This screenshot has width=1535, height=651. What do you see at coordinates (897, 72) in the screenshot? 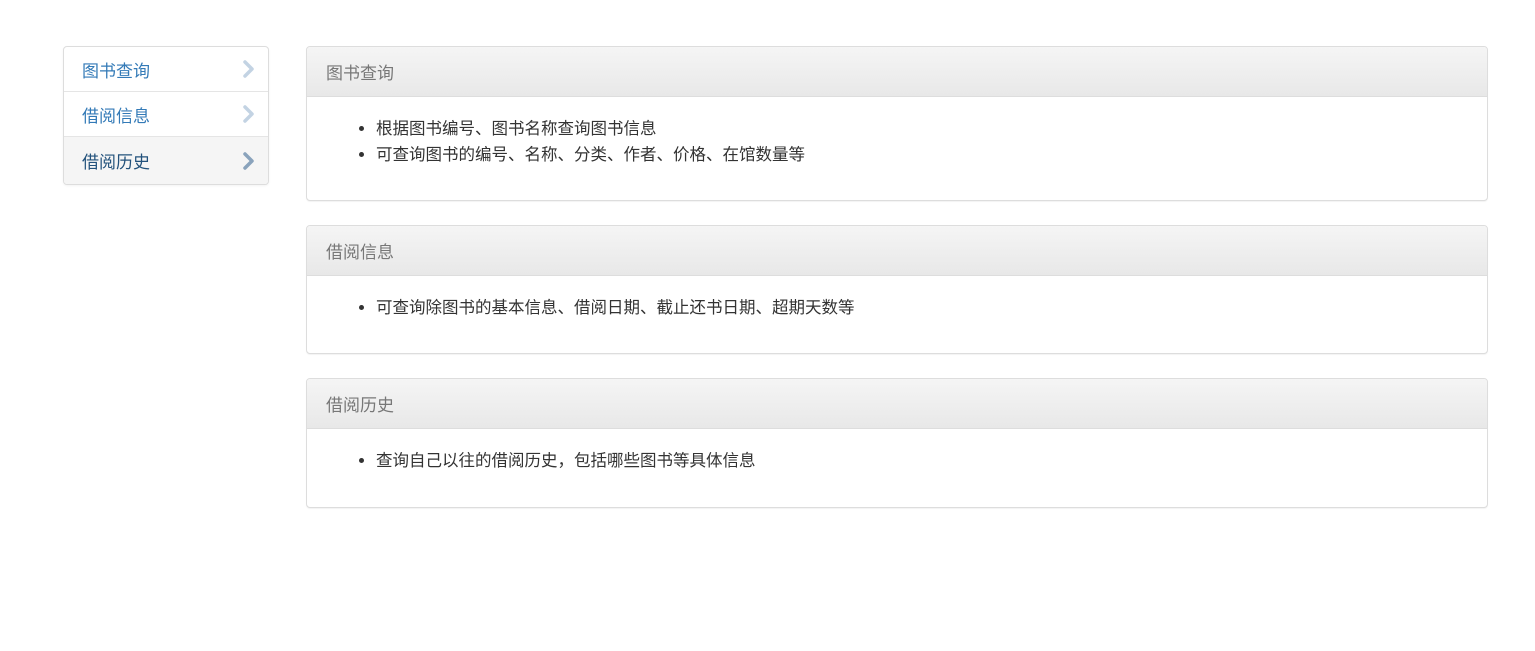
I see `panel-heading: 图书查询` at bounding box center [897, 72].